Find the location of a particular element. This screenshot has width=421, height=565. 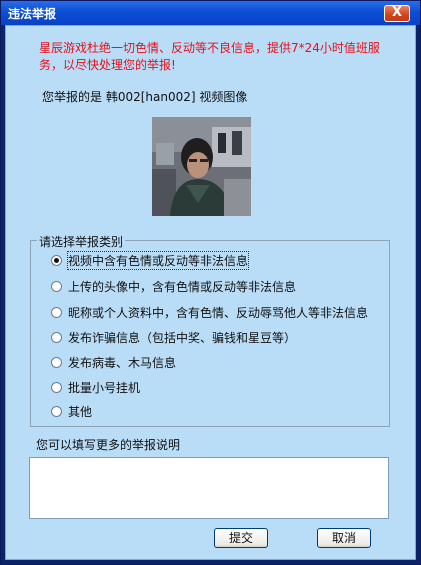

description-textarea is located at coordinates (209, 488).